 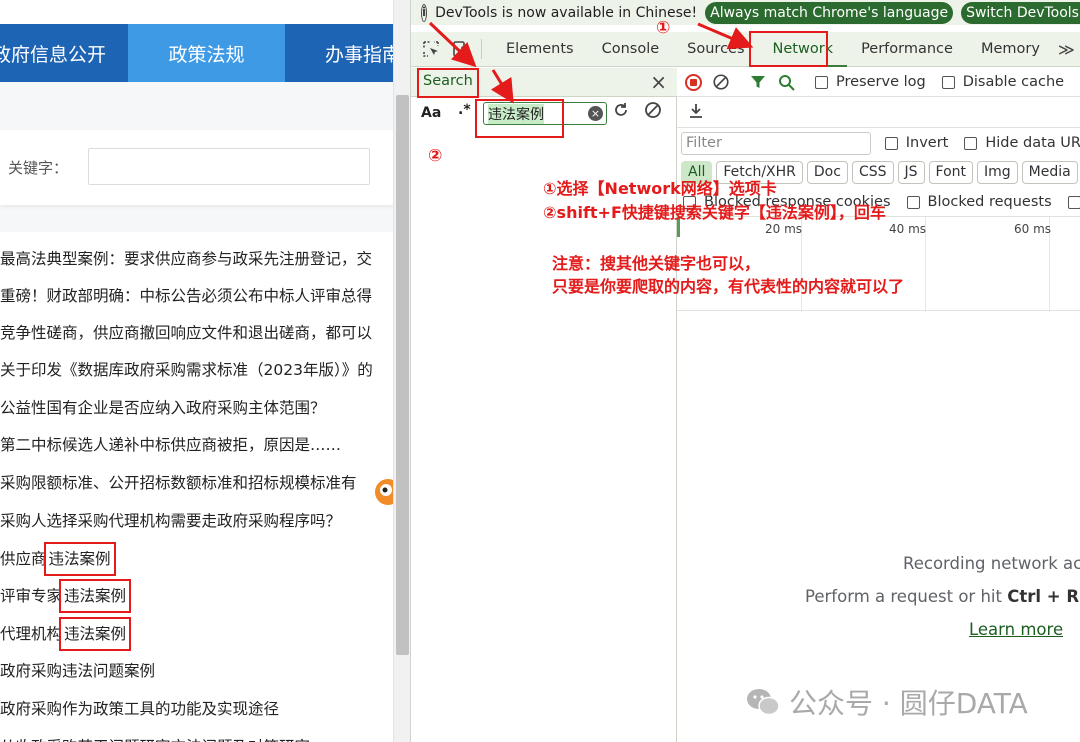 I want to click on export-har-icon, so click(x=696, y=111).